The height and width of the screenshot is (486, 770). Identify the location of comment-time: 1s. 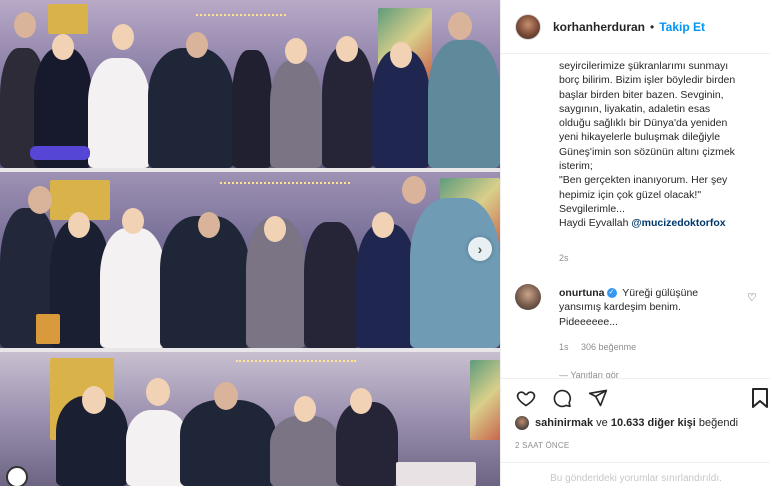
(564, 347).